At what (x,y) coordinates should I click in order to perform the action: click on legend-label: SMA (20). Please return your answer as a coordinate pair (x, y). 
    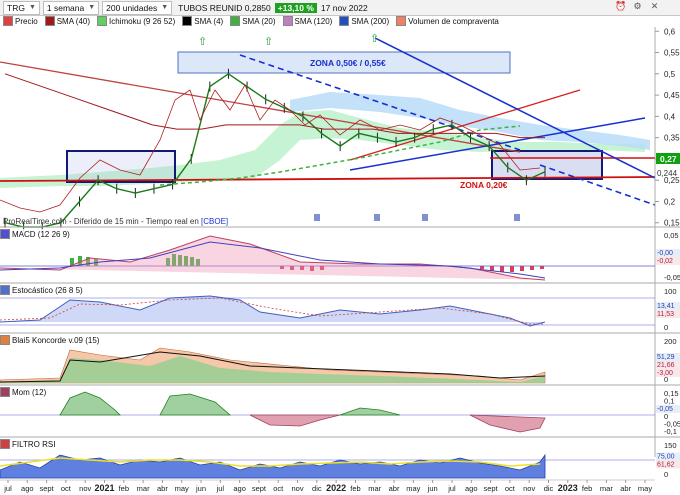
    Looking at the image, I should click on (259, 21).